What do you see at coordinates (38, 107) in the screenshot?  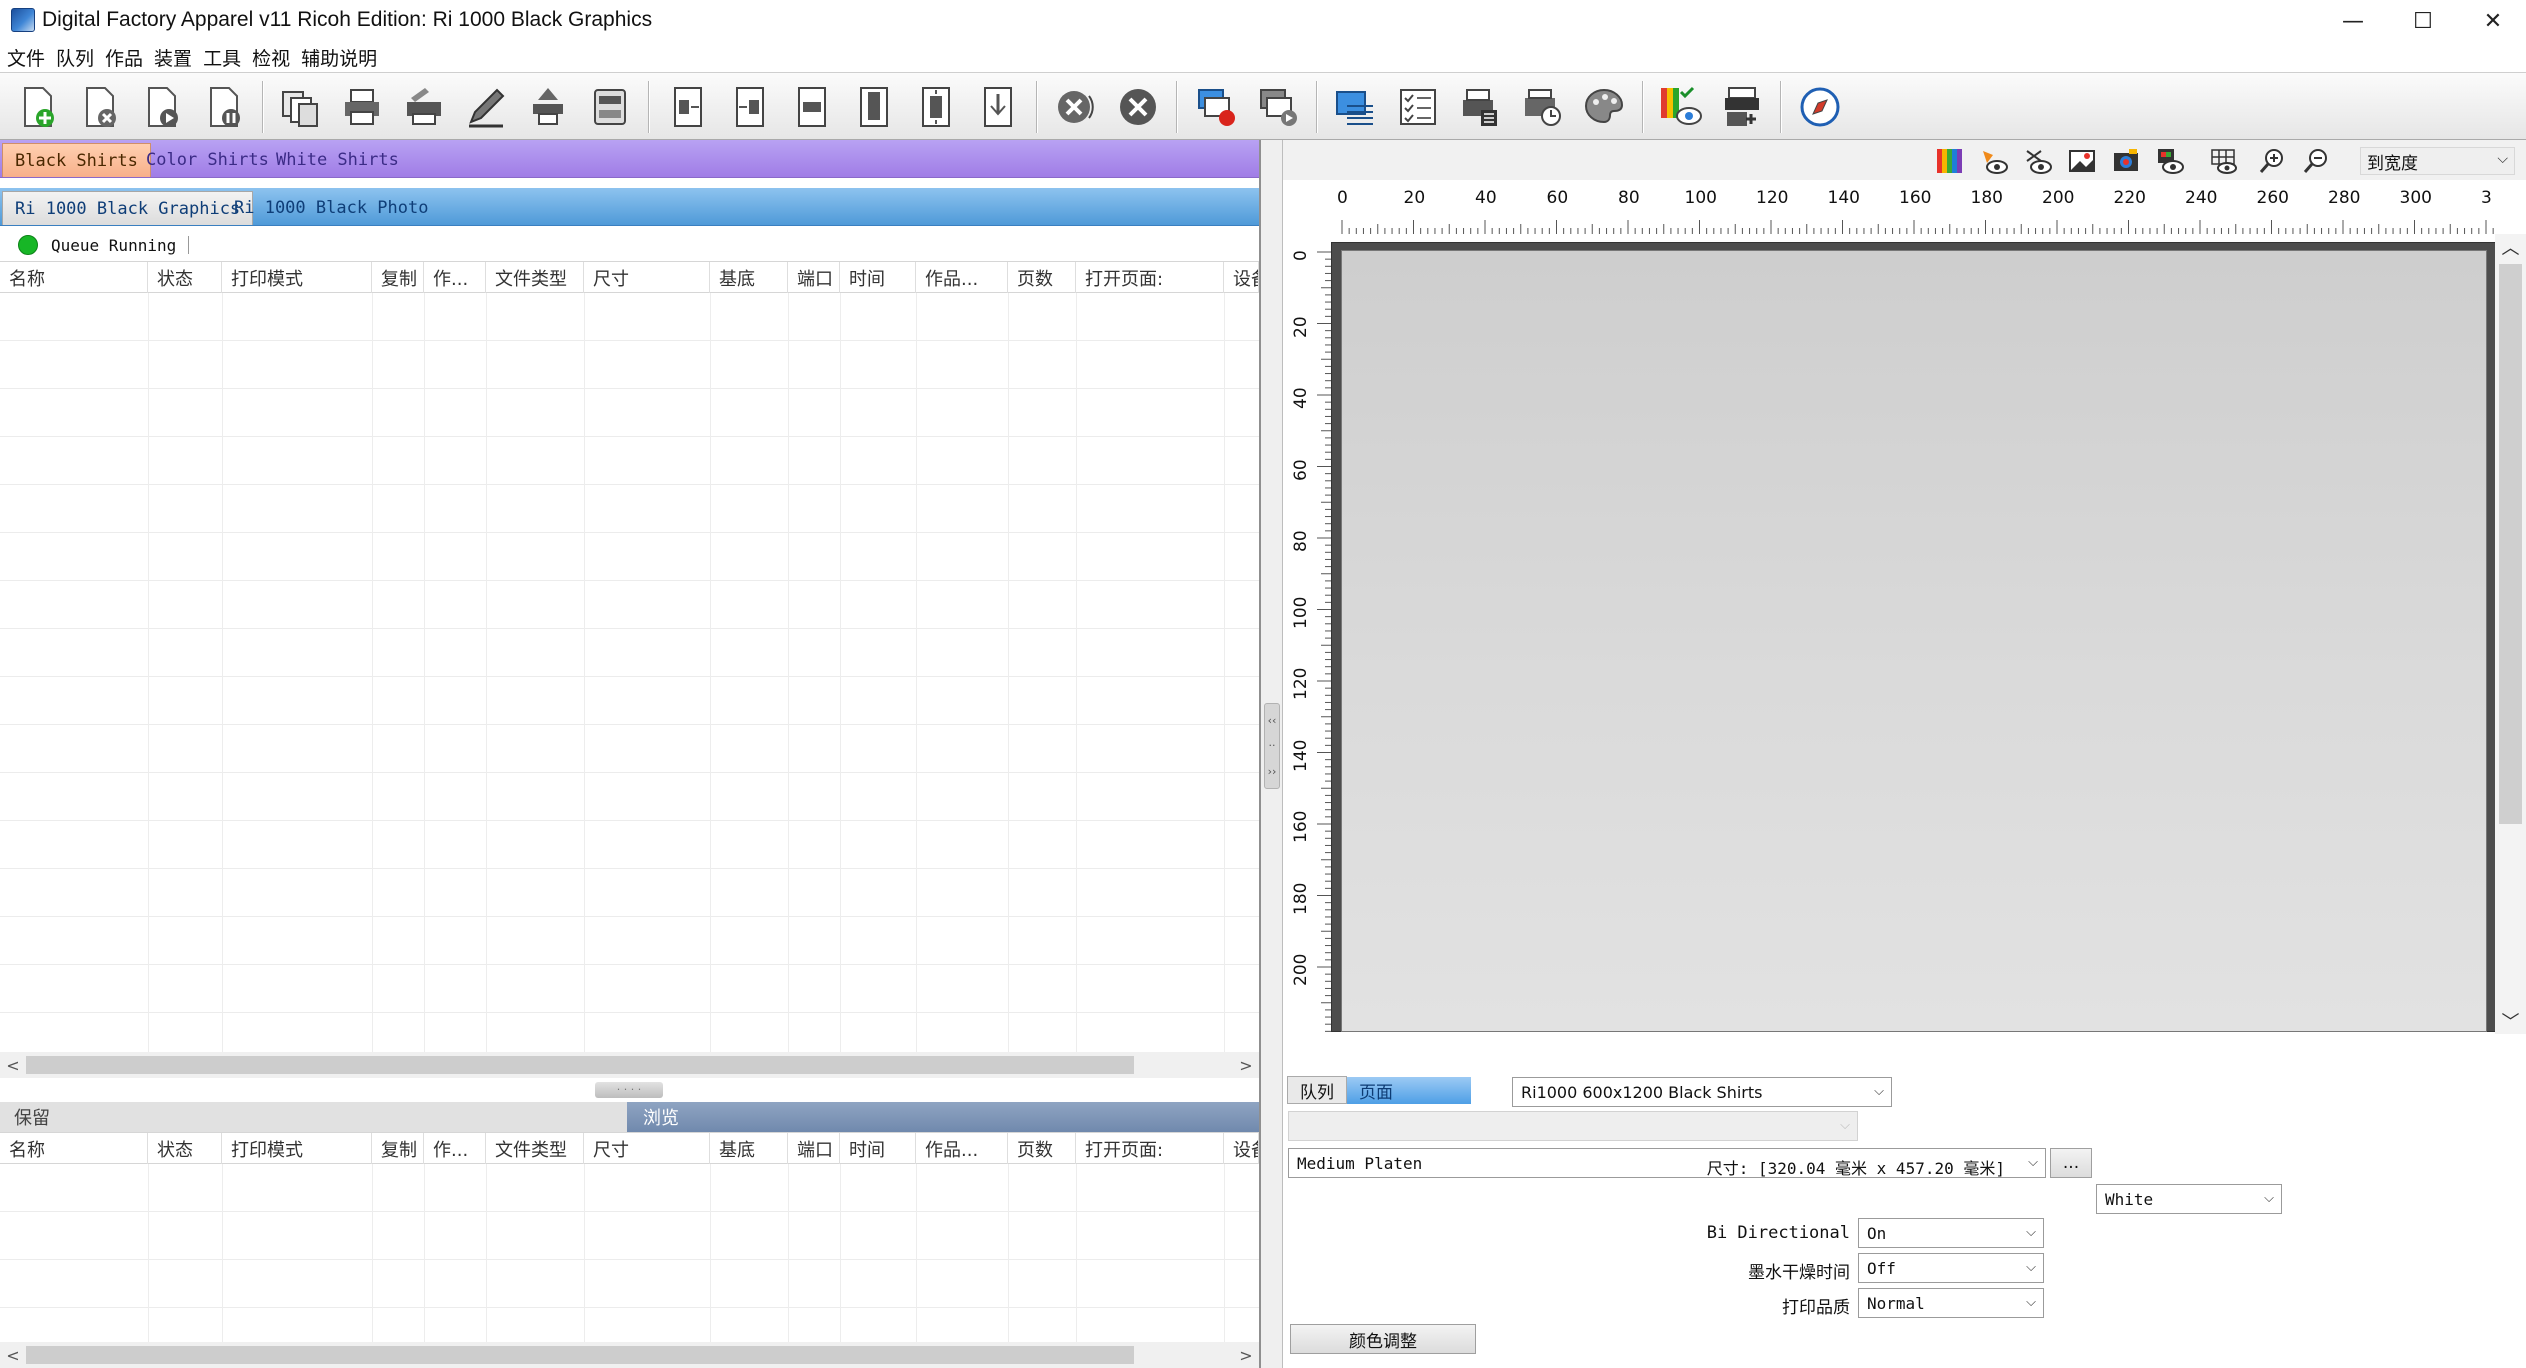 I see `add-job-button` at bounding box center [38, 107].